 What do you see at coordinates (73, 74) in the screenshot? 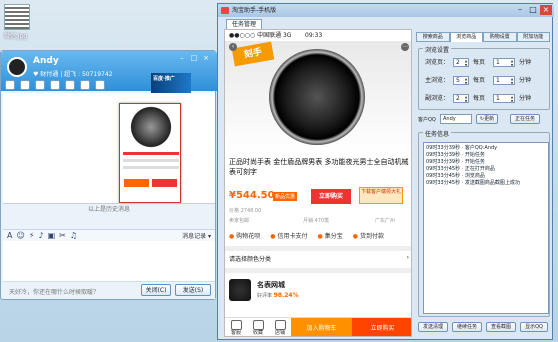
I see `contact-subtitle: ♥ 财付通 | 超飞 : 50719742` at bounding box center [73, 74].